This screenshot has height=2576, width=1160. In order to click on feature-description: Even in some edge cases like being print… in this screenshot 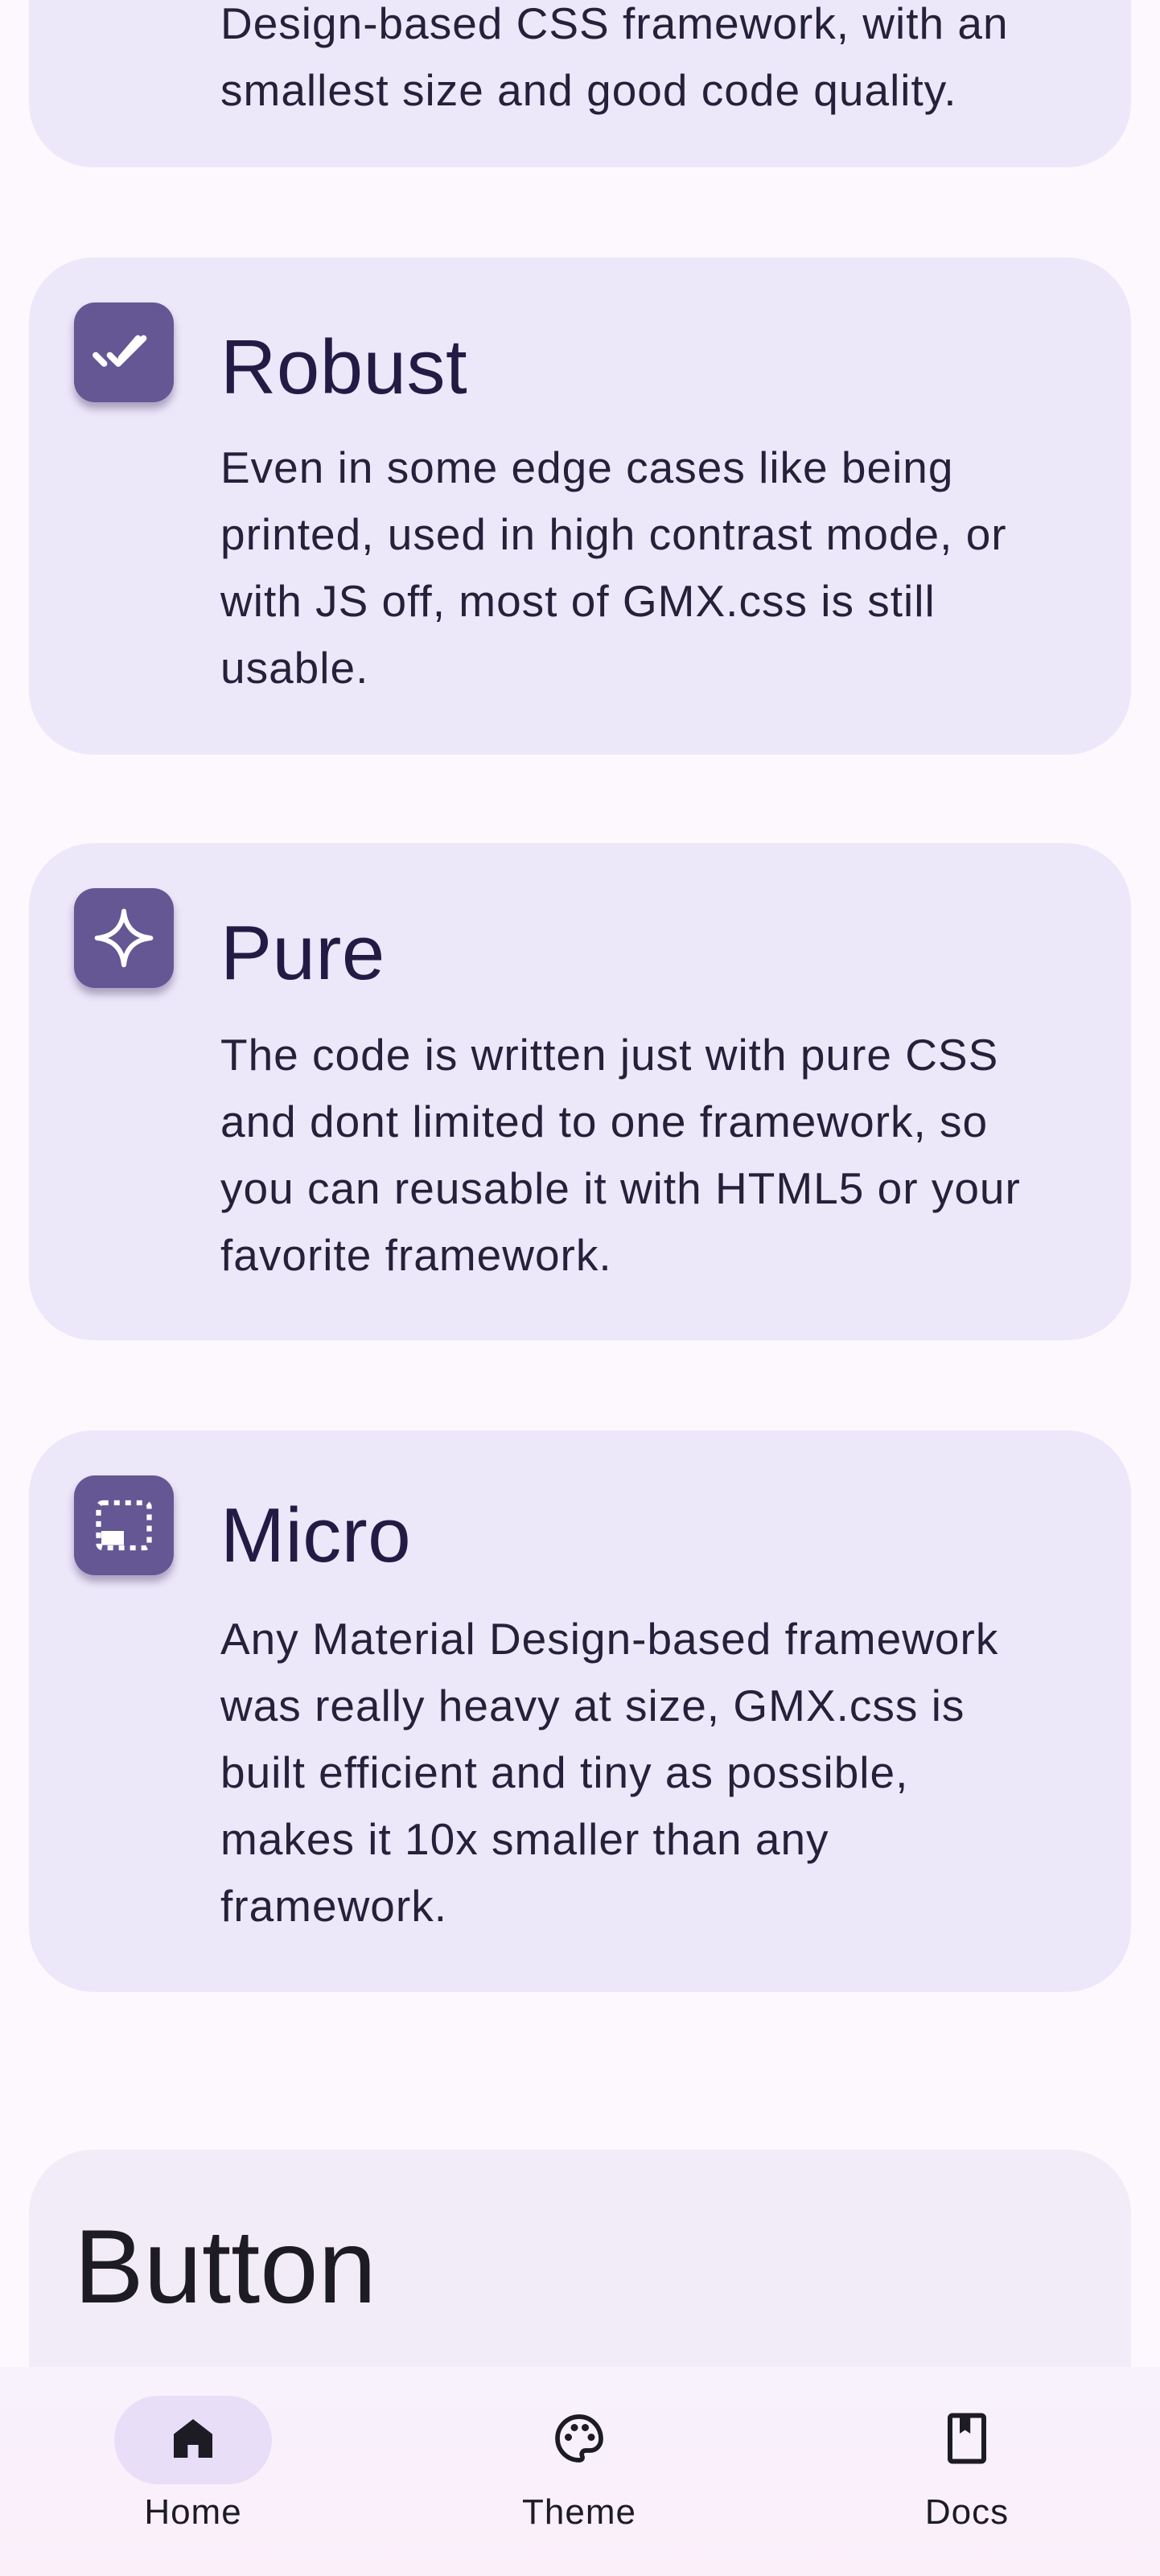, I will do `click(658, 568)`.